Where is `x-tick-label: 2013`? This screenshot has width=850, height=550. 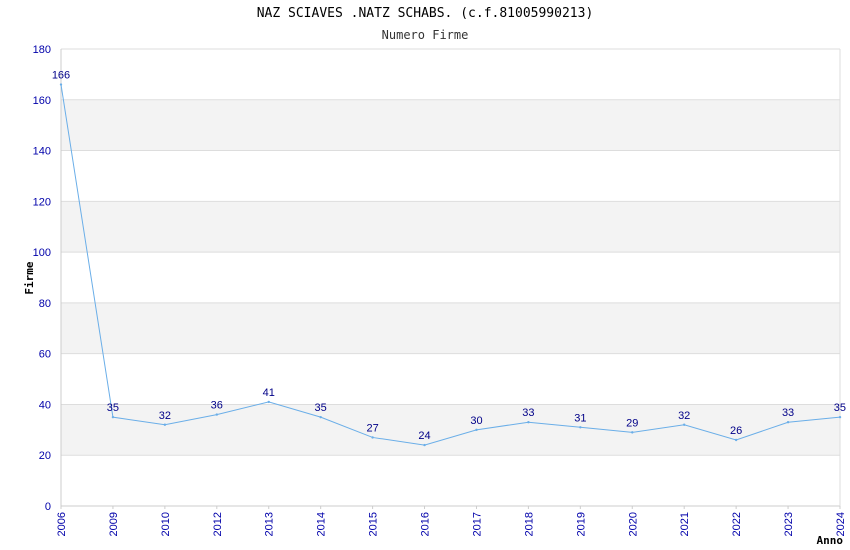 x-tick-label: 2013 is located at coordinates (270, 524).